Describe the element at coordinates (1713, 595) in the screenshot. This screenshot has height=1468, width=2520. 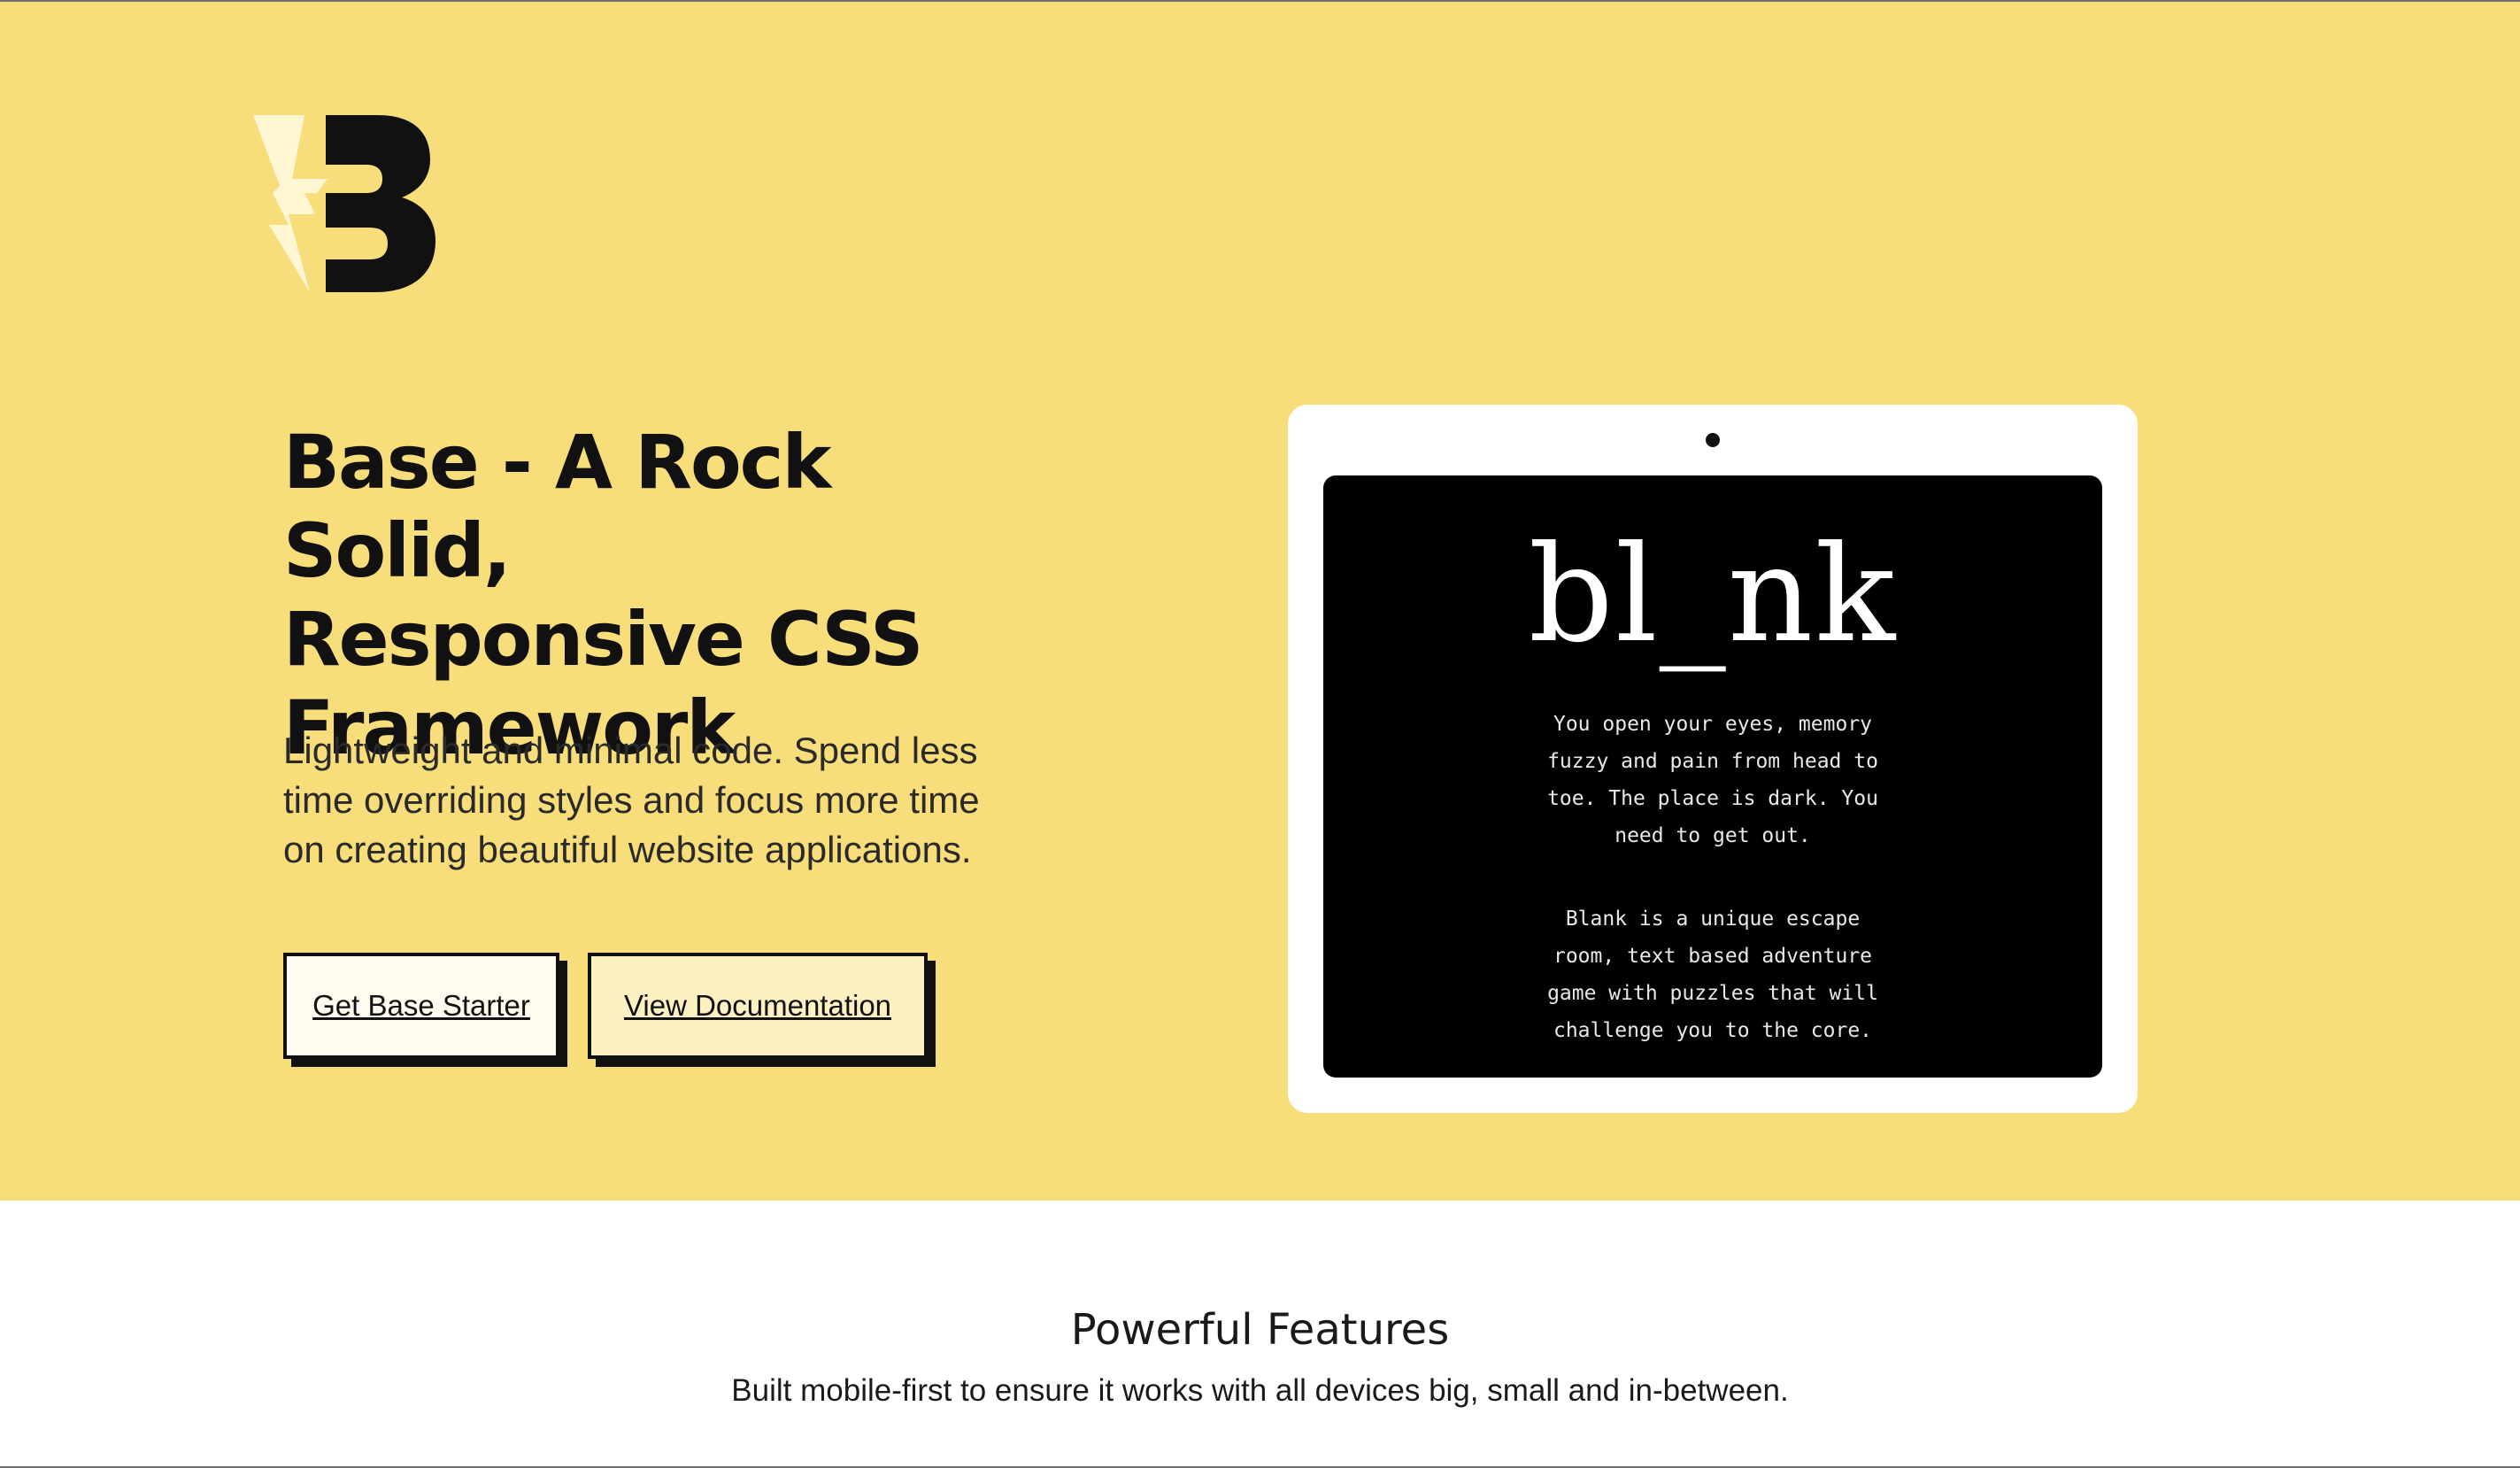
I see `game-title: bl_nk` at that location.